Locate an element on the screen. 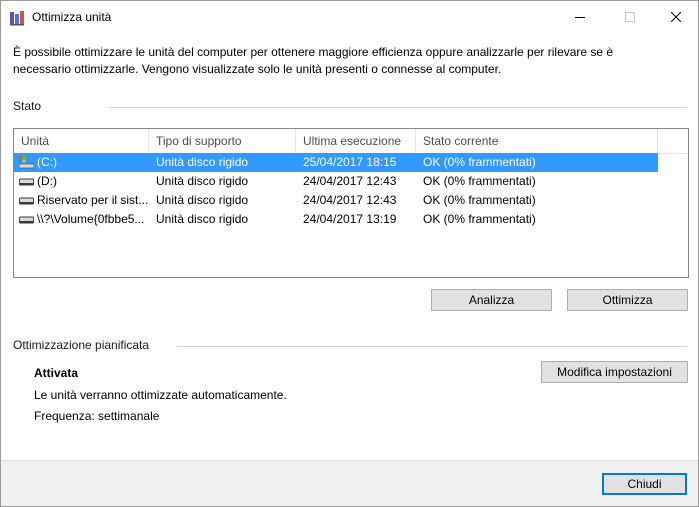  minimize-button is located at coordinates (580, 17).